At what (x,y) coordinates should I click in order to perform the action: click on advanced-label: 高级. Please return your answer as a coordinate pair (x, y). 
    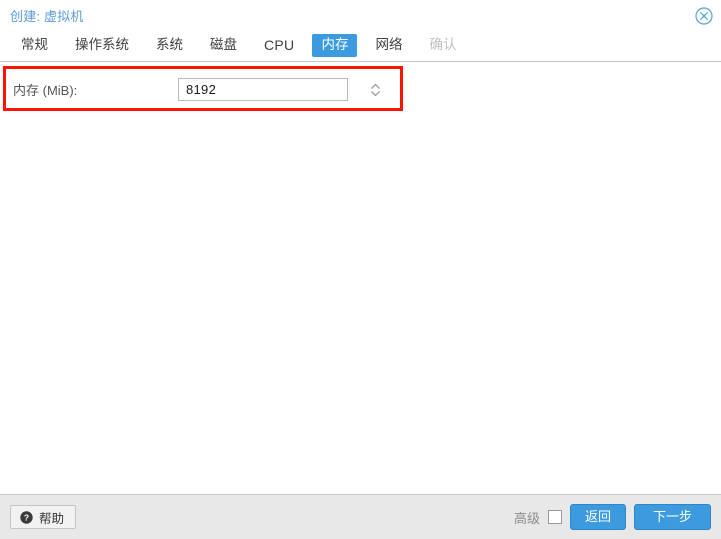
    Looking at the image, I should click on (526, 518).